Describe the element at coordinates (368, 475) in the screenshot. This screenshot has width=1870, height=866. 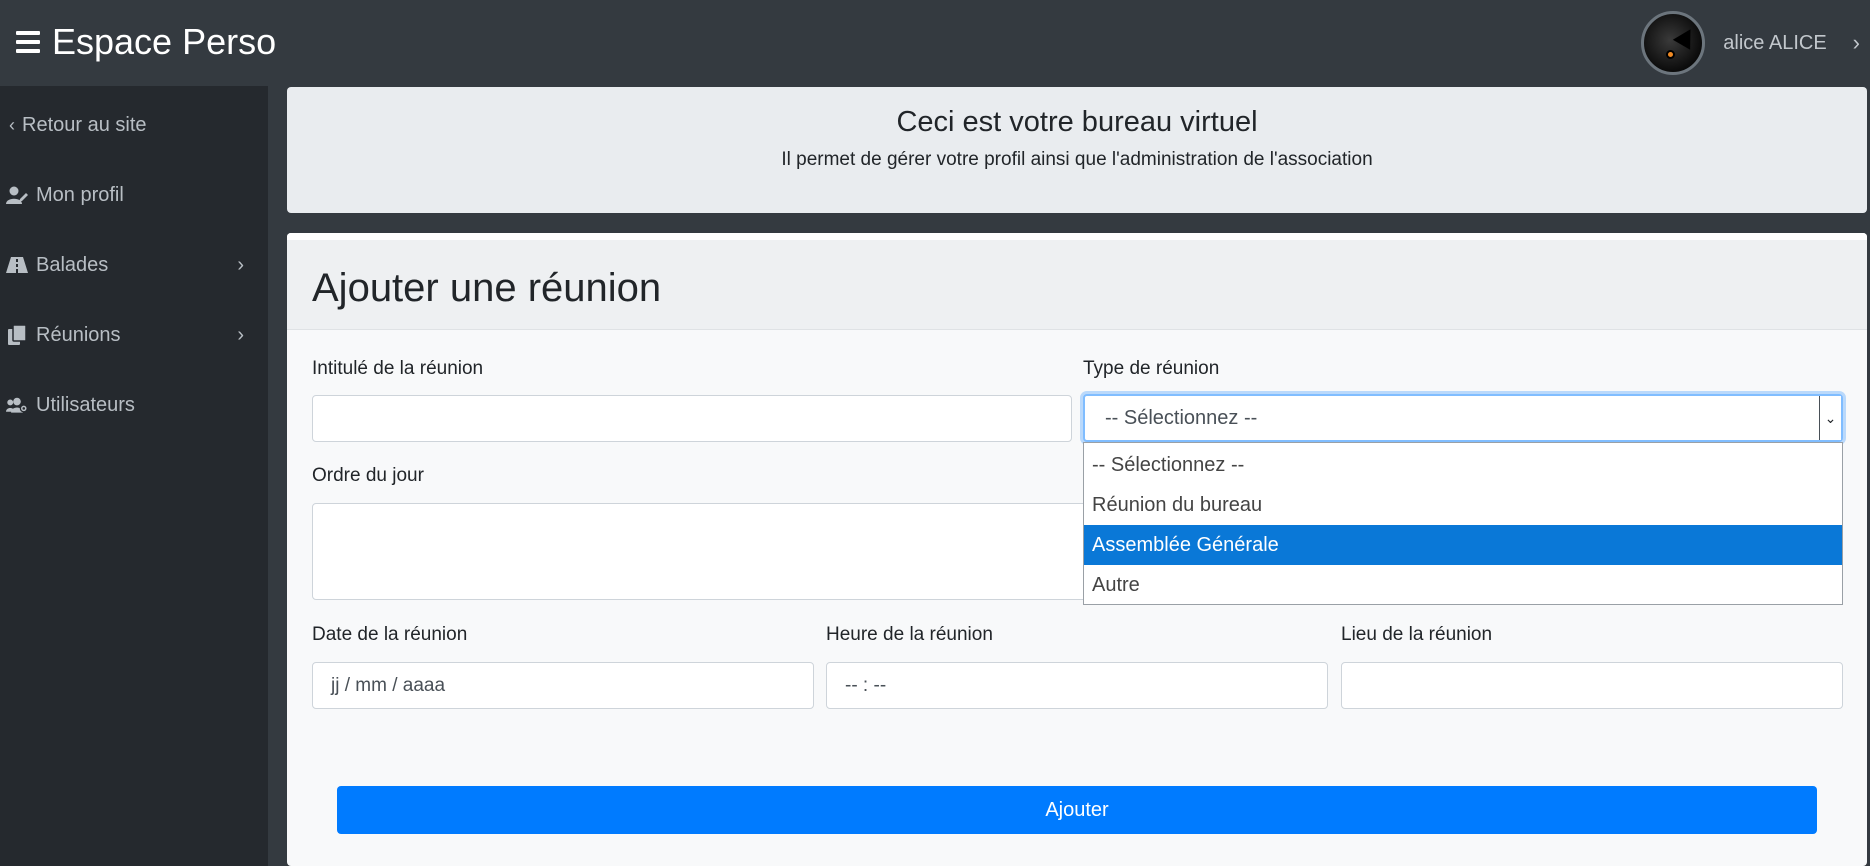
I see `ordre-label: Ordre du jour` at that location.